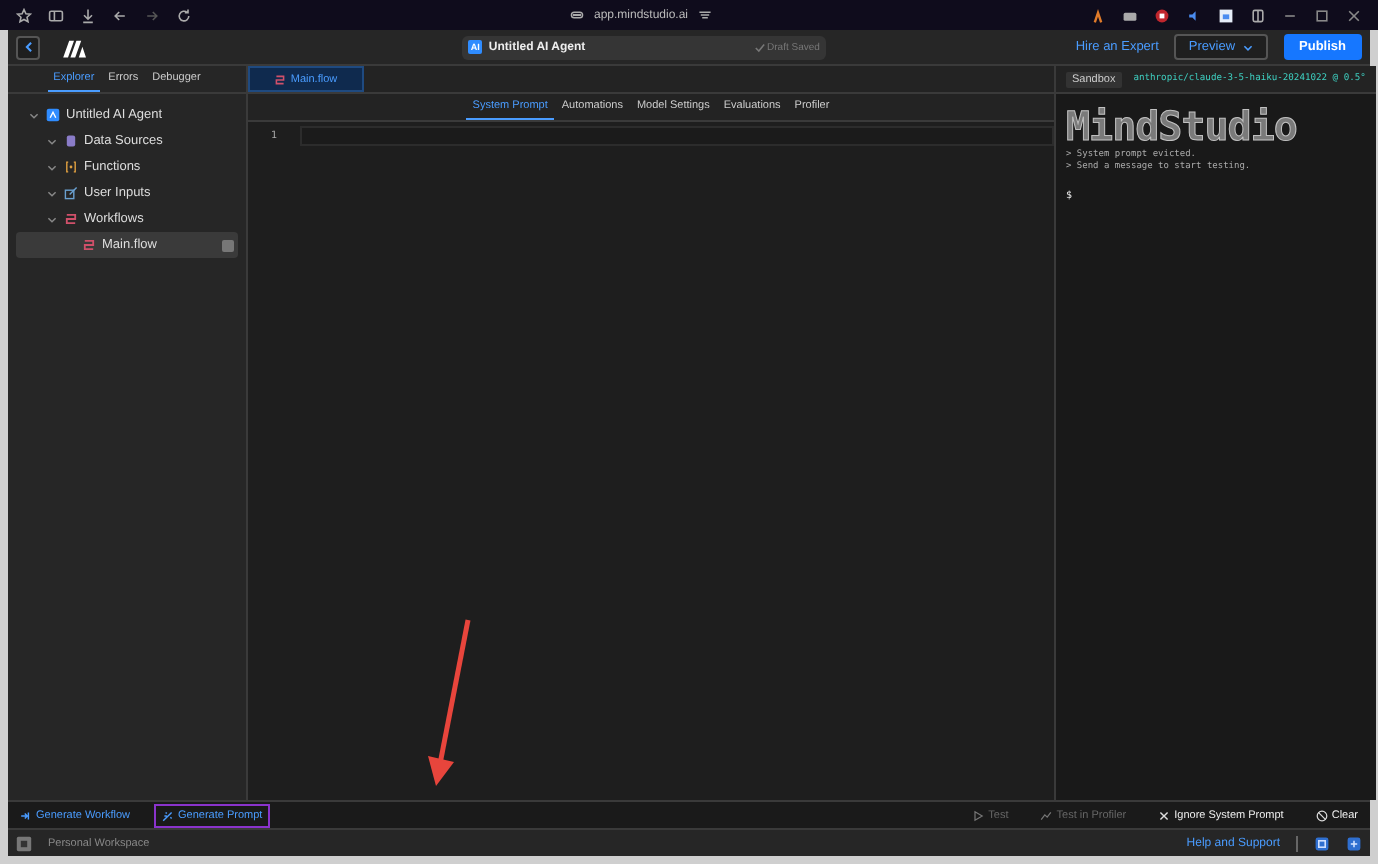 The height and width of the screenshot is (864, 1378). What do you see at coordinates (71, 193) in the screenshot?
I see `edit-icon` at bounding box center [71, 193].